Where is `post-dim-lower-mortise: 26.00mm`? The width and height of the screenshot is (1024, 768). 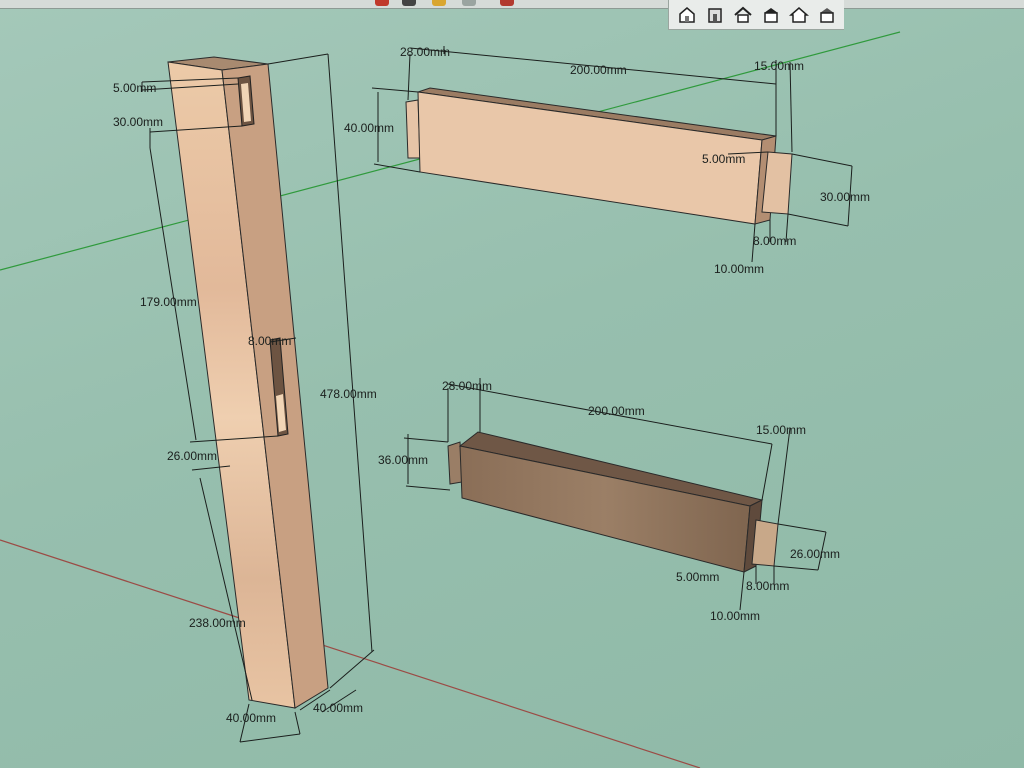 post-dim-lower-mortise: 26.00mm is located at coordinates (192, 456).